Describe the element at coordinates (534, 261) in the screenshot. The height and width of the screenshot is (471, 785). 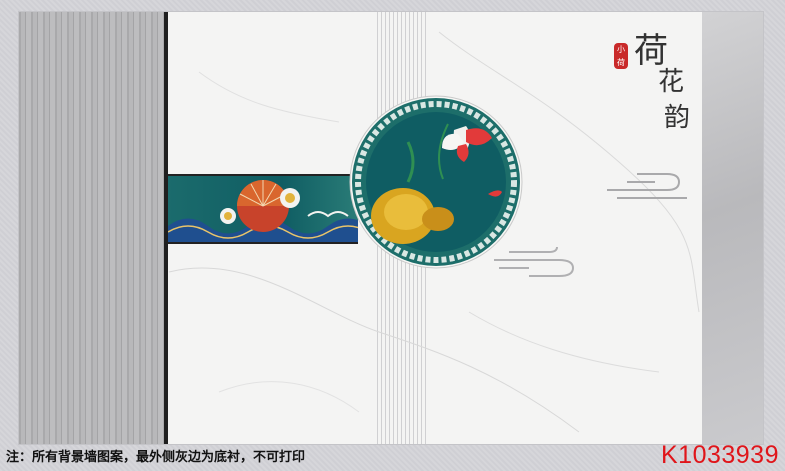
I see `cloud-ornament-center` at that location.